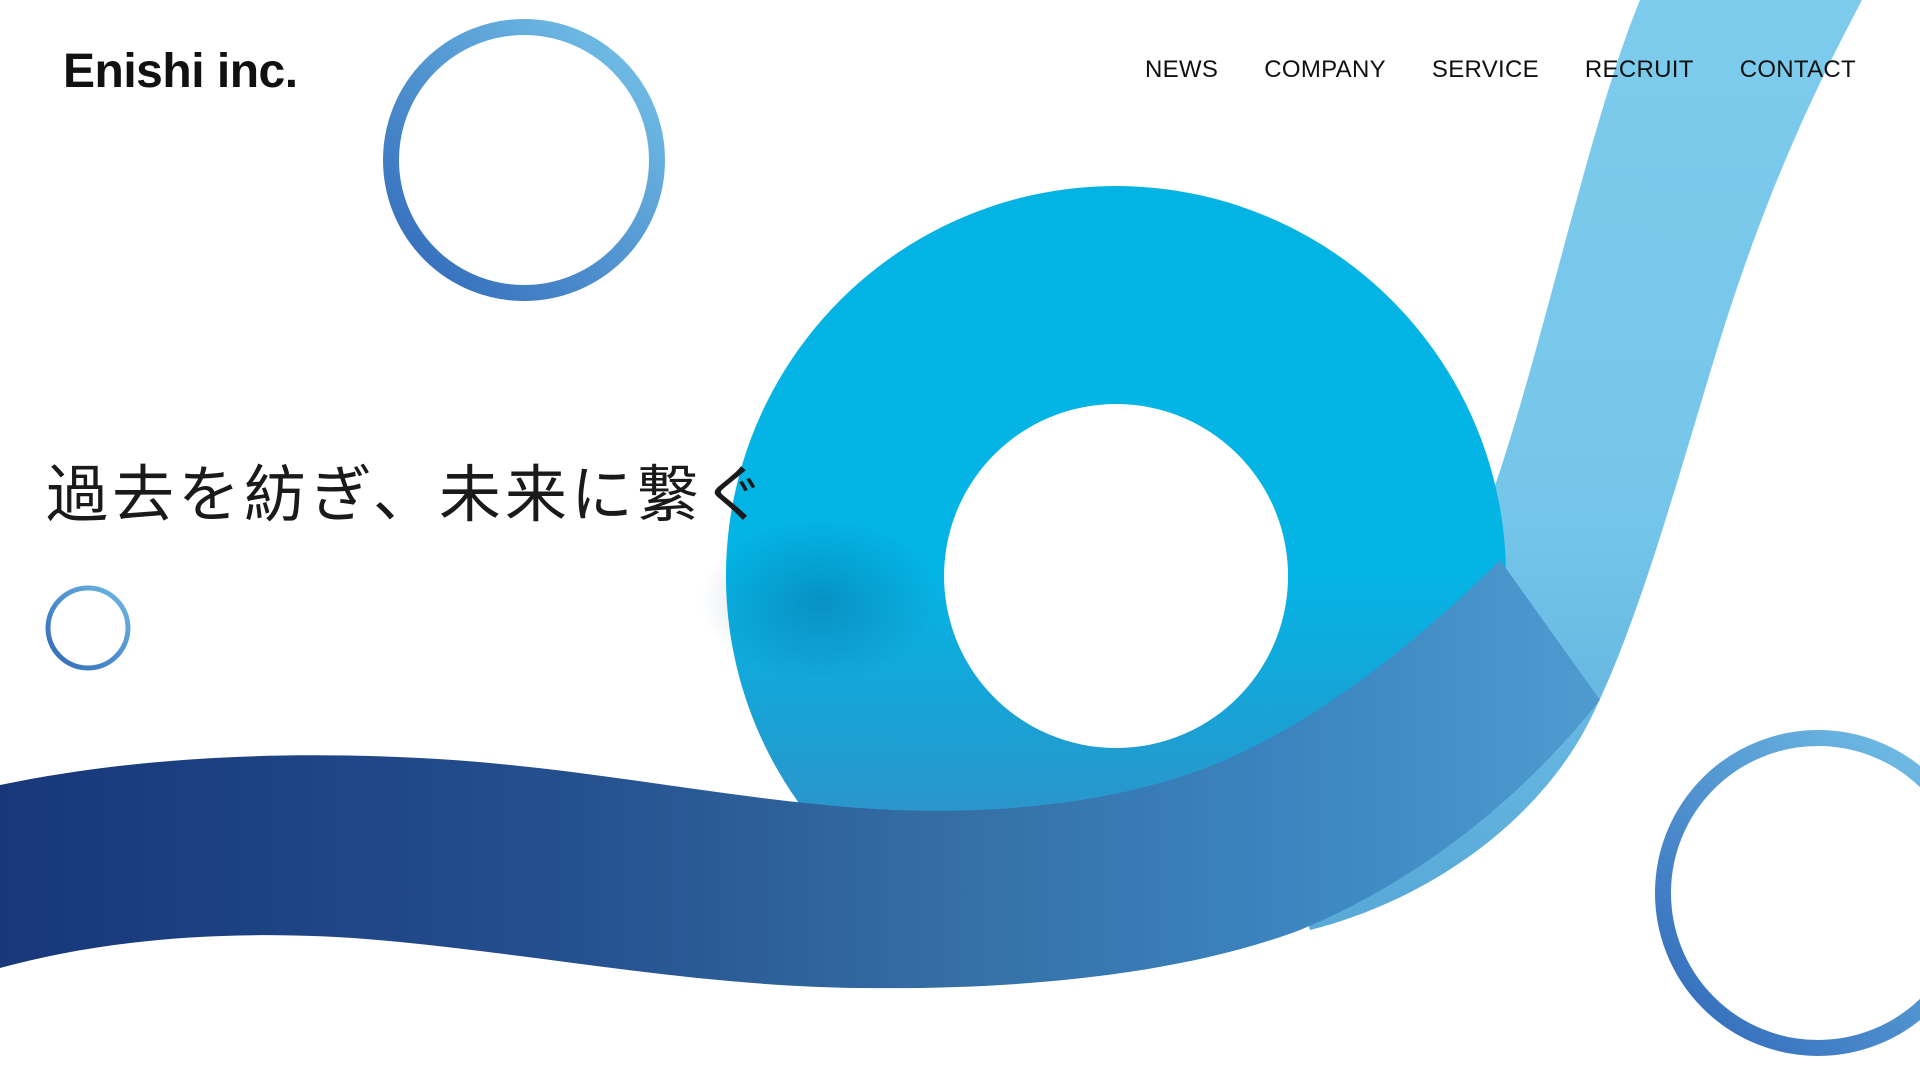  Describe the element at coordinates (1787, 893) in the screenshot. I see `ring-decoration-bottom` at that location.